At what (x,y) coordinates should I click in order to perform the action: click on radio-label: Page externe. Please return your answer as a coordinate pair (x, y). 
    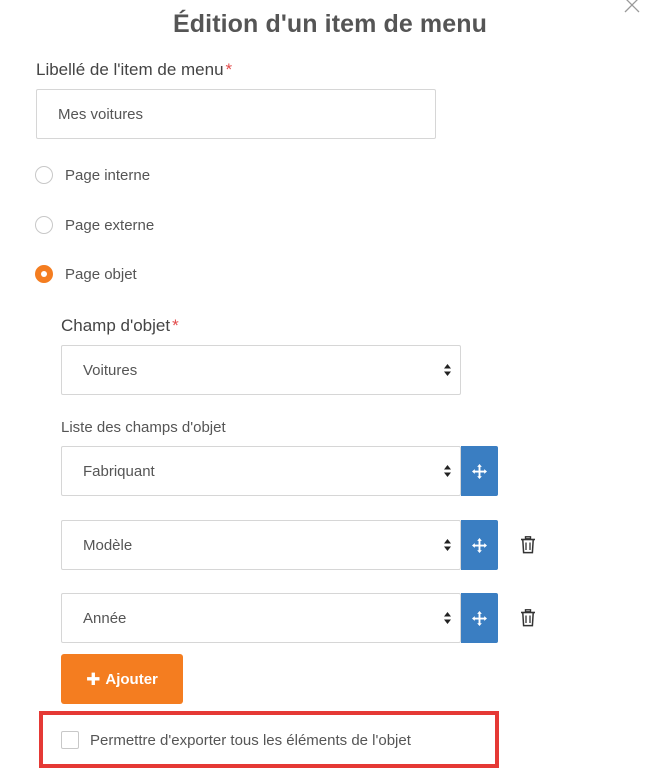
    Looking at the image, I should click on (110, 225).